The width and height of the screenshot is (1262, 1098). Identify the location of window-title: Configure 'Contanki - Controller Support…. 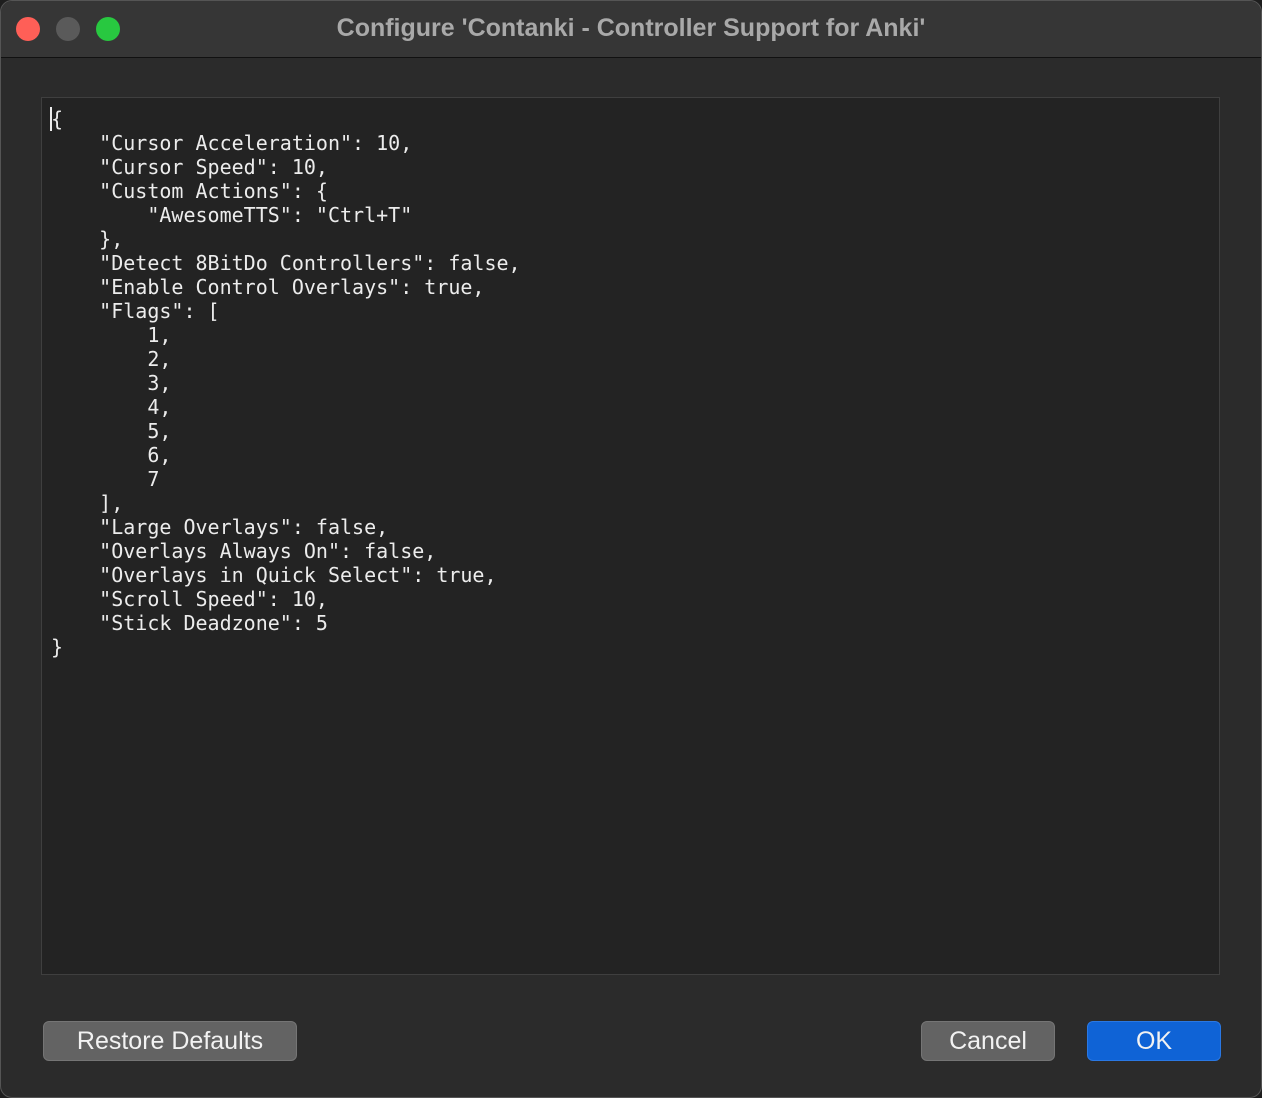
(631, 28).